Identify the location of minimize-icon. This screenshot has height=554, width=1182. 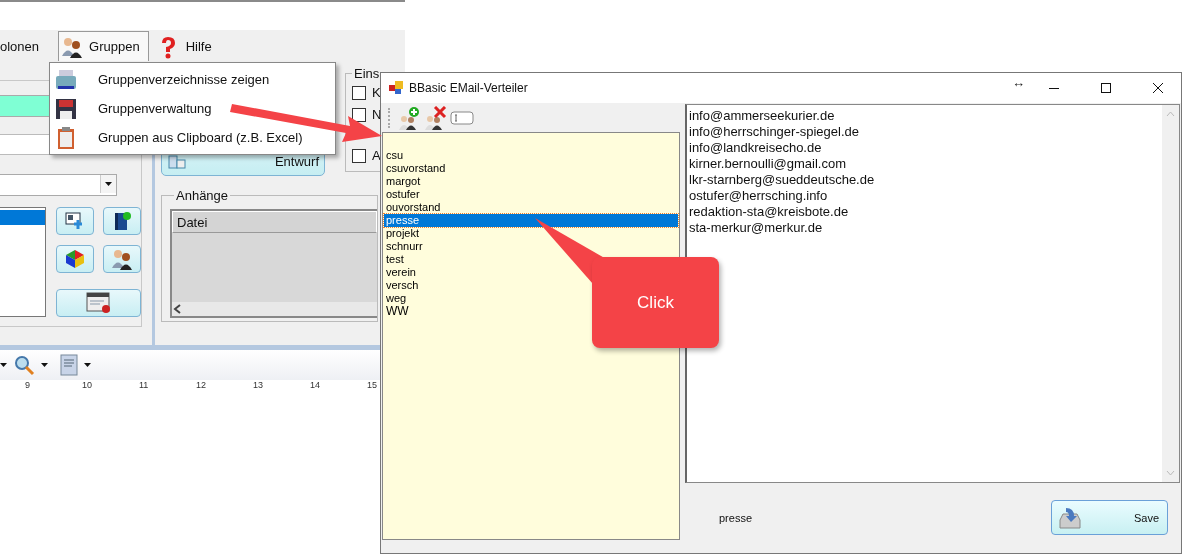
(1054, 88).